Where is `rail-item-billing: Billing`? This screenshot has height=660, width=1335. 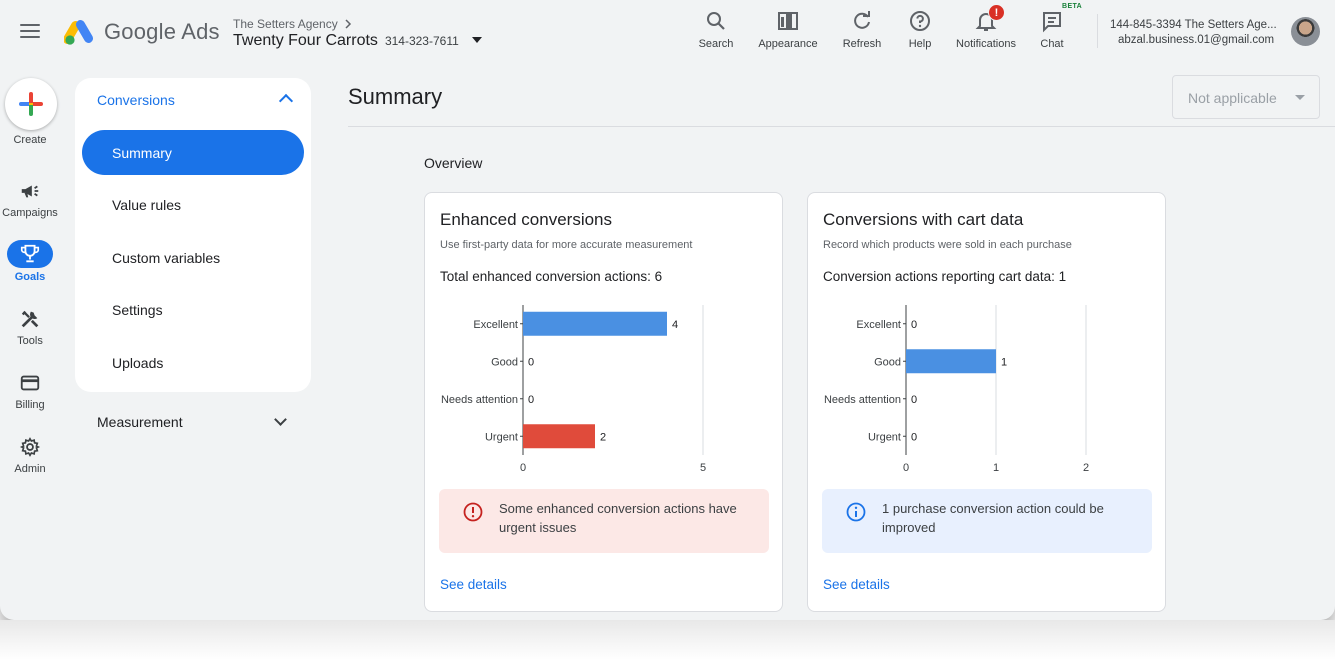
rail-item-billing: Billing is located at coordinates (30, 397).